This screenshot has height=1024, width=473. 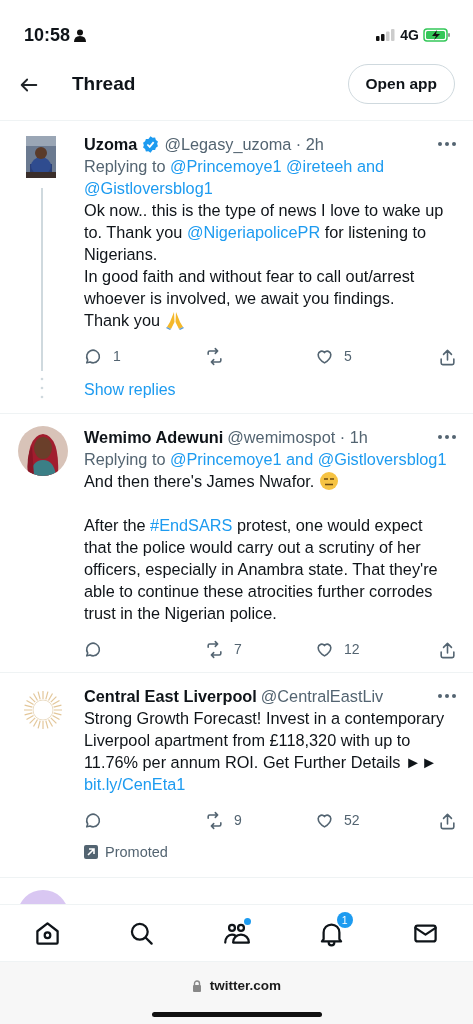 I want to click on retweet-button: 7, so click(x=260, y=649).